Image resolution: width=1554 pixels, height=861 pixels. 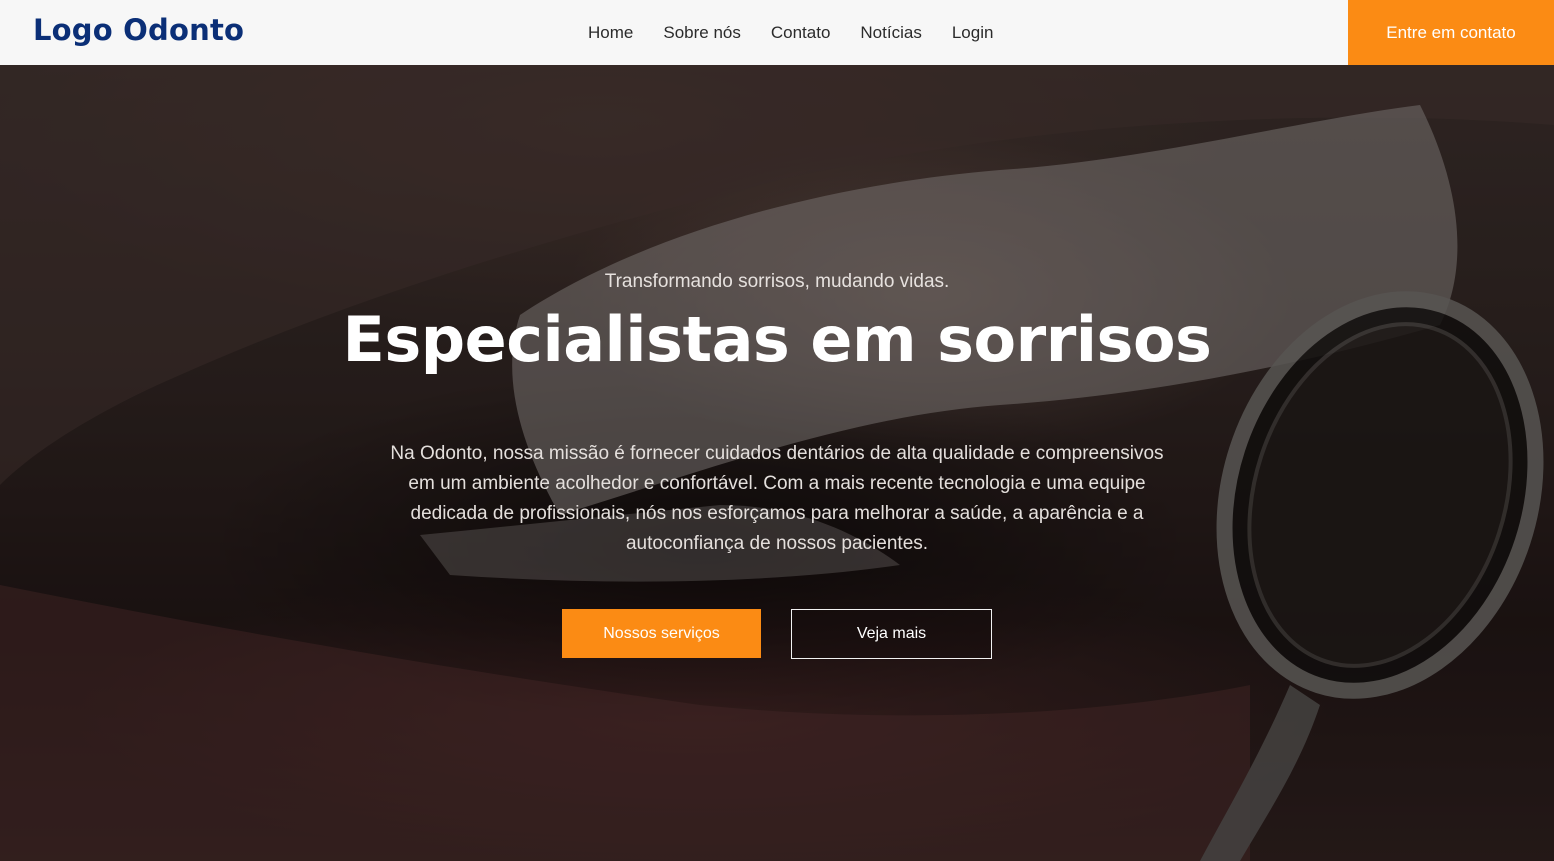 What do you see at coordinates (777, 339) in the screenshot?
I see `hero-headline: Especialistas em sorrisos` at bounding box center [777, 339].